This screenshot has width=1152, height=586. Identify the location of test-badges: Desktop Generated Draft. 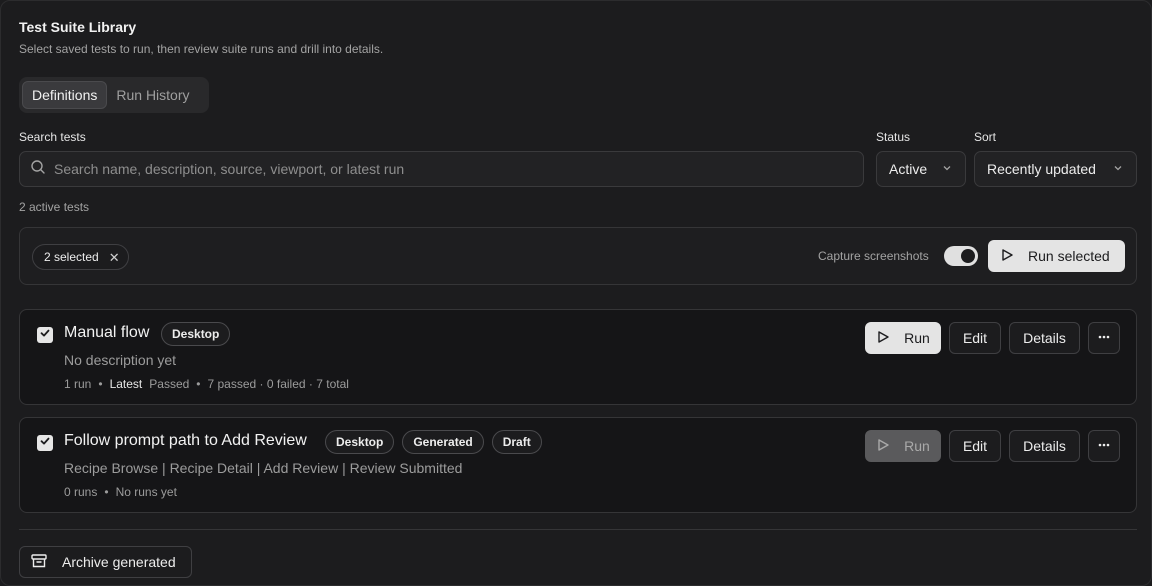
(433, 442).